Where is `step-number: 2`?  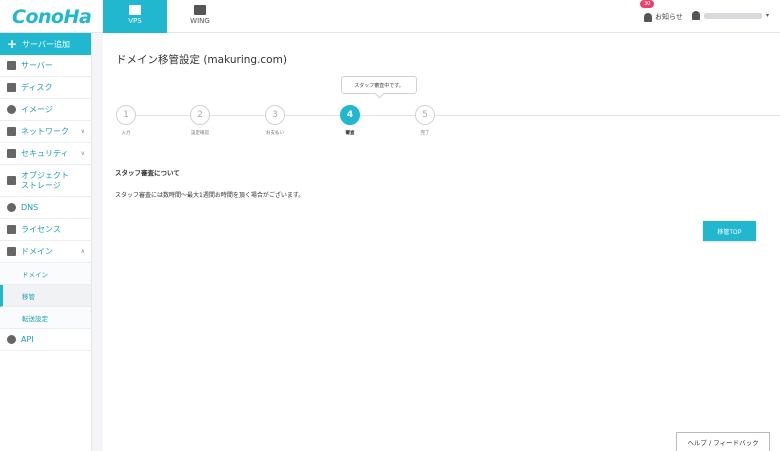 step-number: 2 is located at coordinates (200, 115).